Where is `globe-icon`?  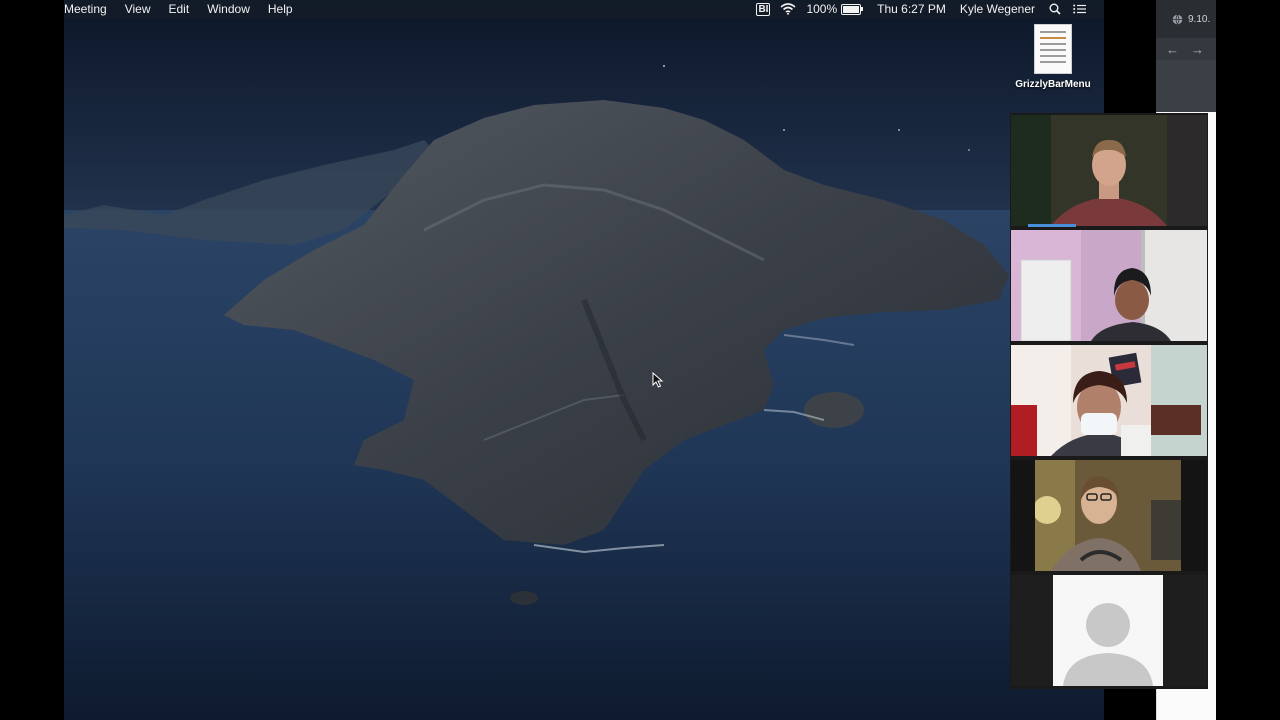
globe-icon is located at coordinates (1177, 19).